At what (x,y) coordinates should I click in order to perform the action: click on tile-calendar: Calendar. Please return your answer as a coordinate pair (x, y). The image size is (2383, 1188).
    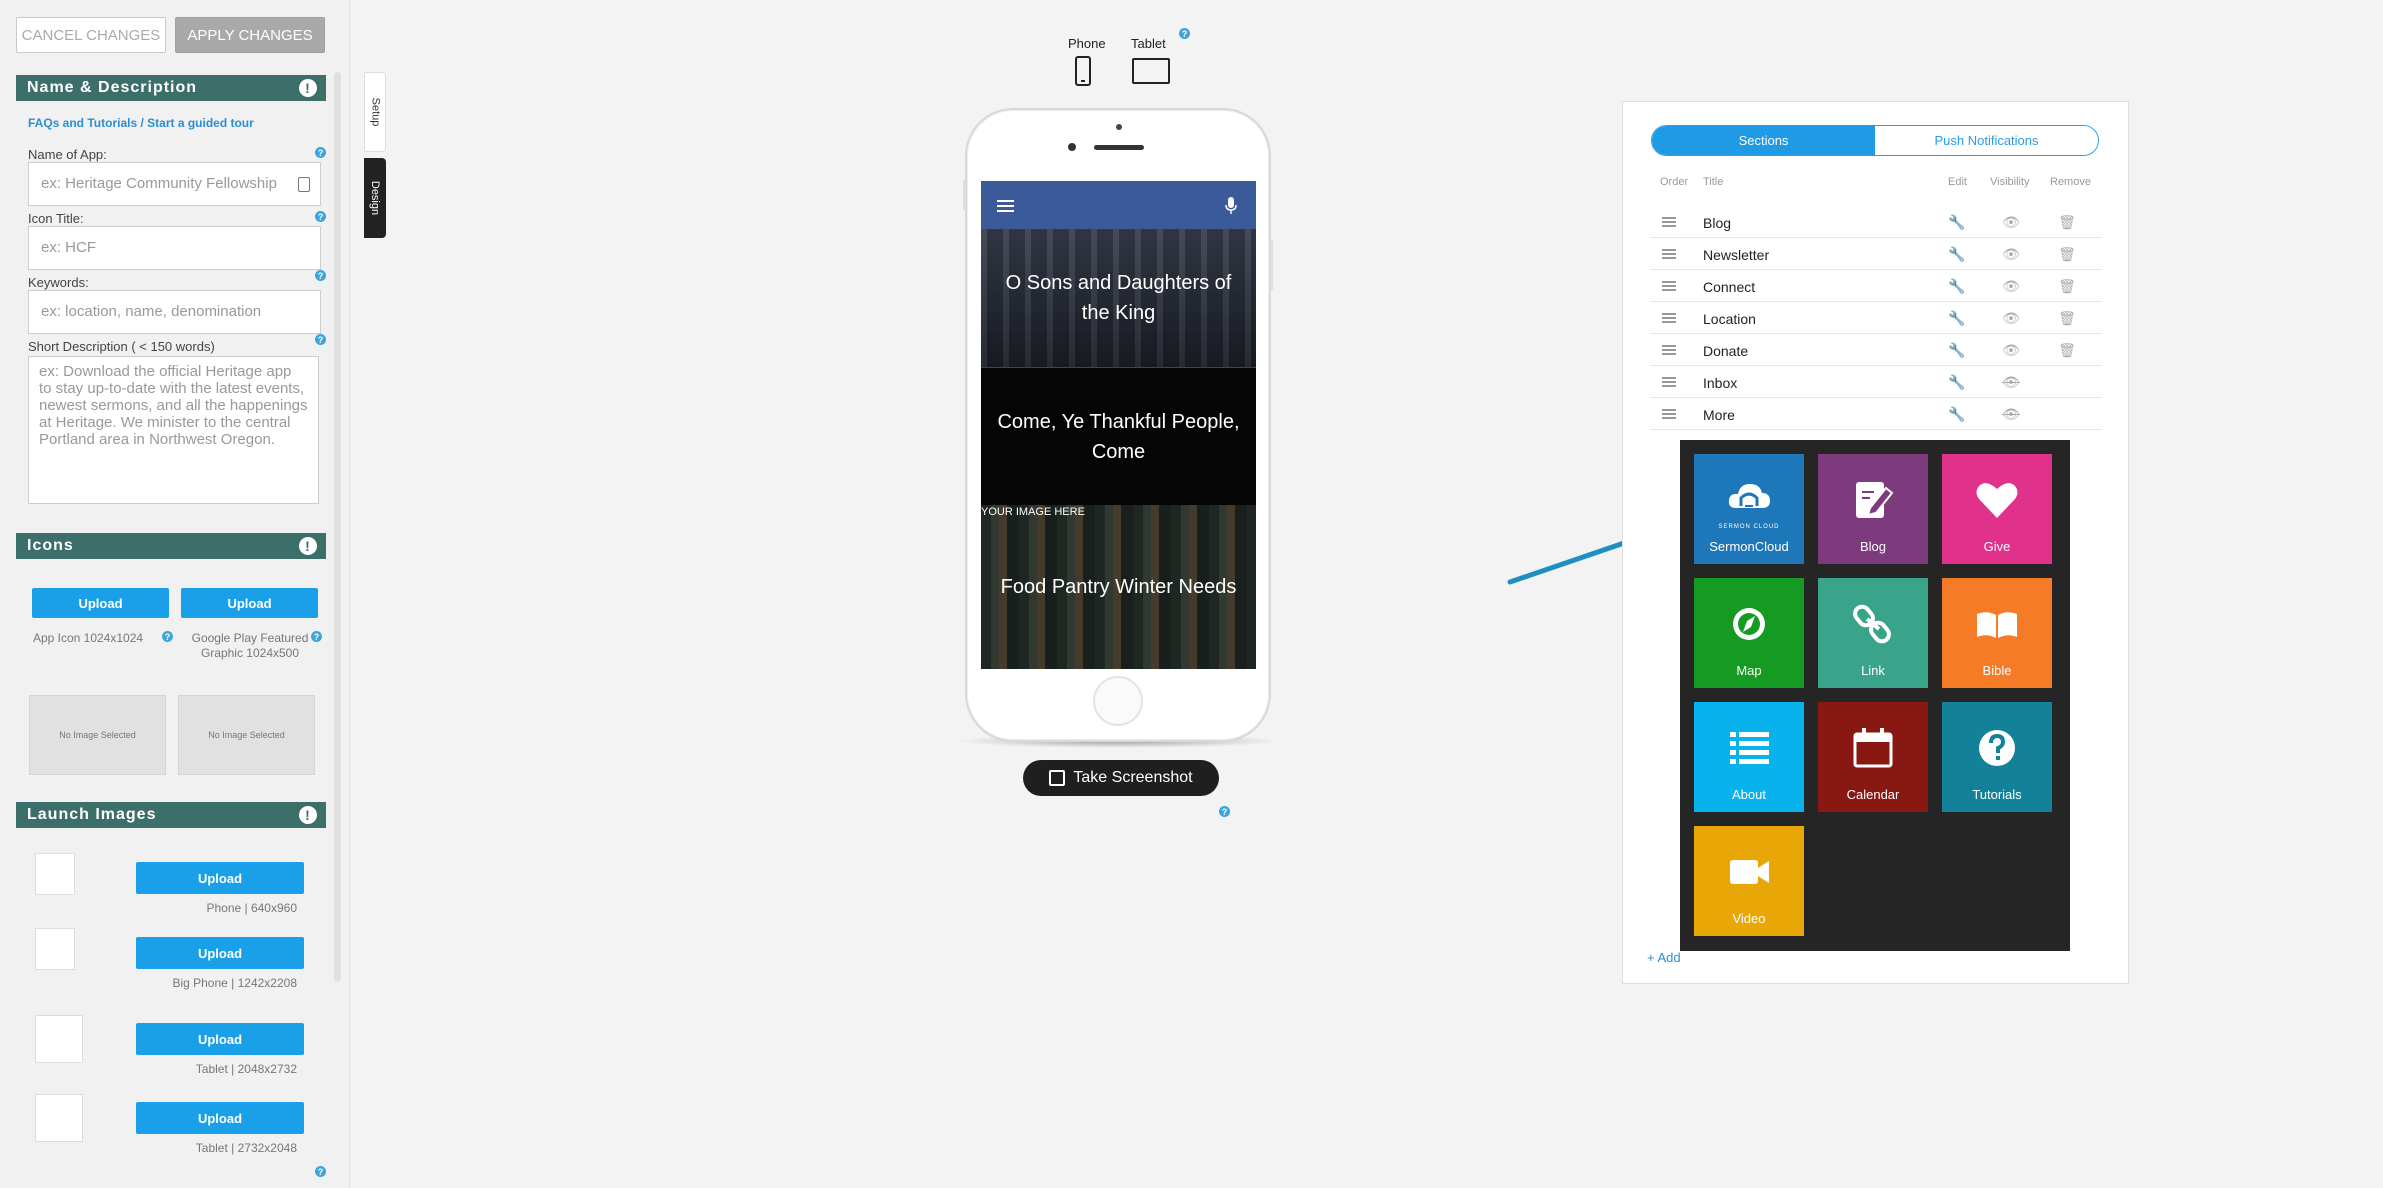
    Looking at the image, I should click on (1873, 757).